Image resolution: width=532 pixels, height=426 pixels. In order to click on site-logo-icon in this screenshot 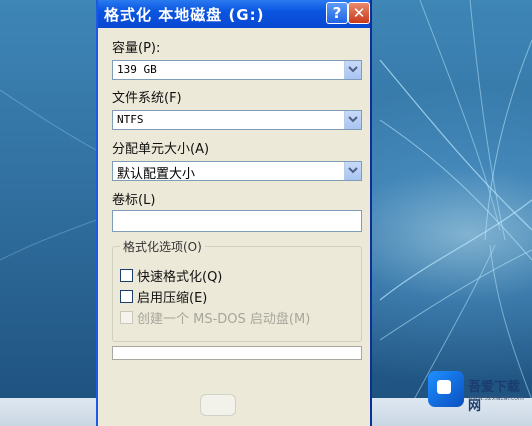, I will do `click(446, 389)`.